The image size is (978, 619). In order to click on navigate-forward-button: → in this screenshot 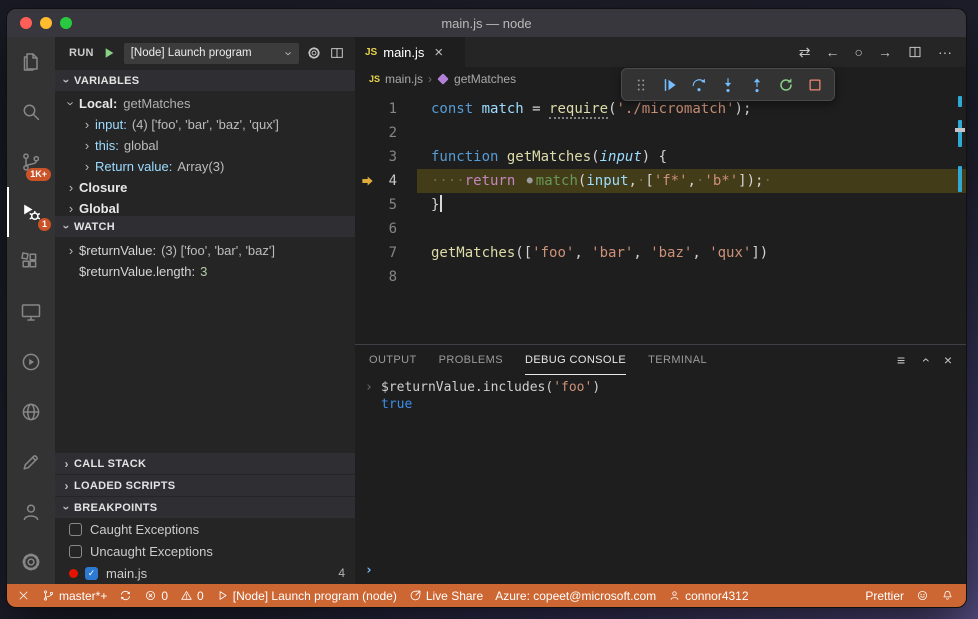, I will do `click(885, 52)`.